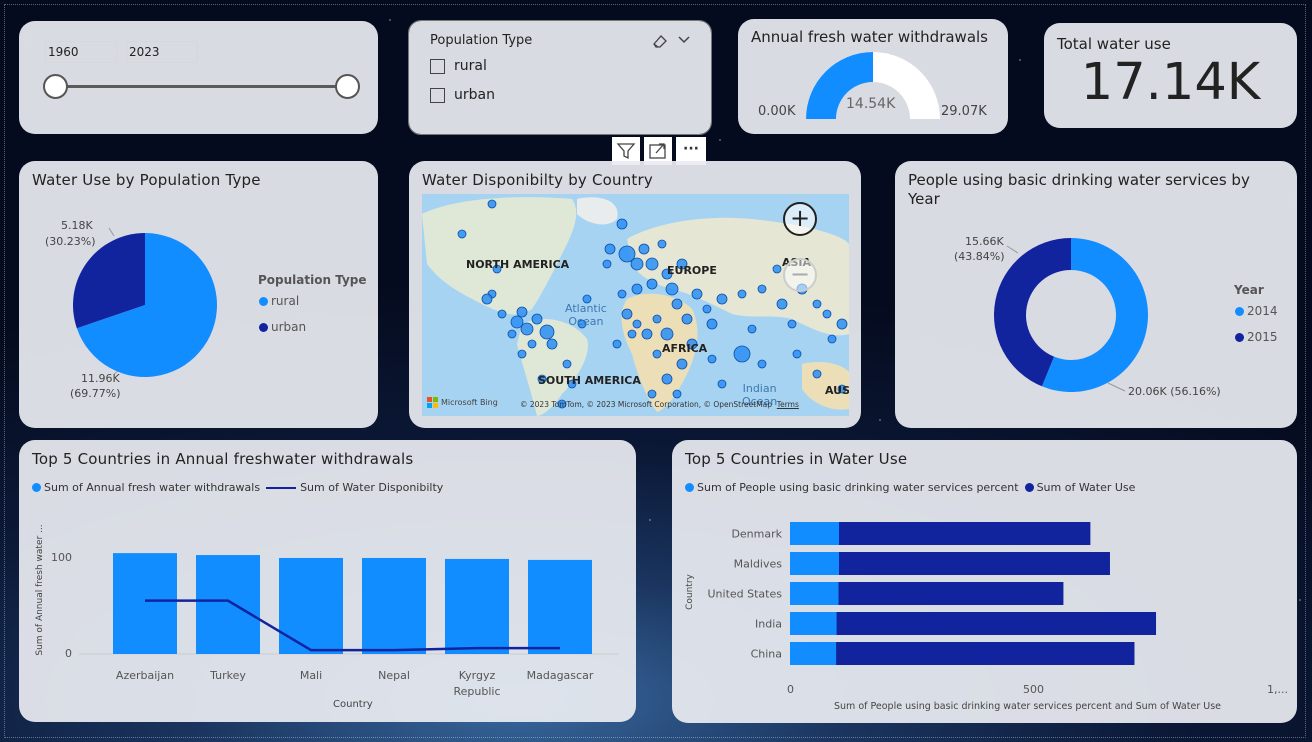 The height and width of the screenshot is (742, 1312). I want to click on checkbox-urban, so click(437, 95).